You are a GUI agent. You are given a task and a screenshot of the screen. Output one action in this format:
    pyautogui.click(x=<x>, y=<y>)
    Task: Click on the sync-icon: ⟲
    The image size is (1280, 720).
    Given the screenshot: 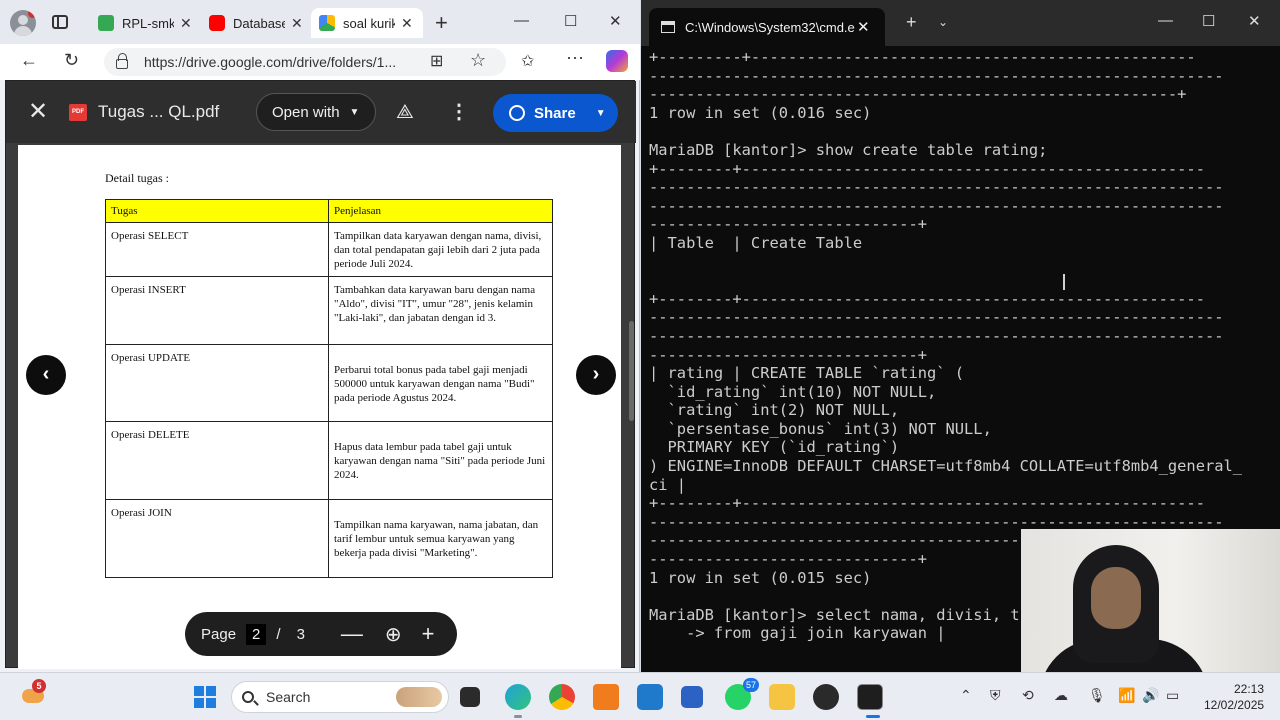 What is the action you would take?
    pyautogui.click(x=1028, y=695)
    